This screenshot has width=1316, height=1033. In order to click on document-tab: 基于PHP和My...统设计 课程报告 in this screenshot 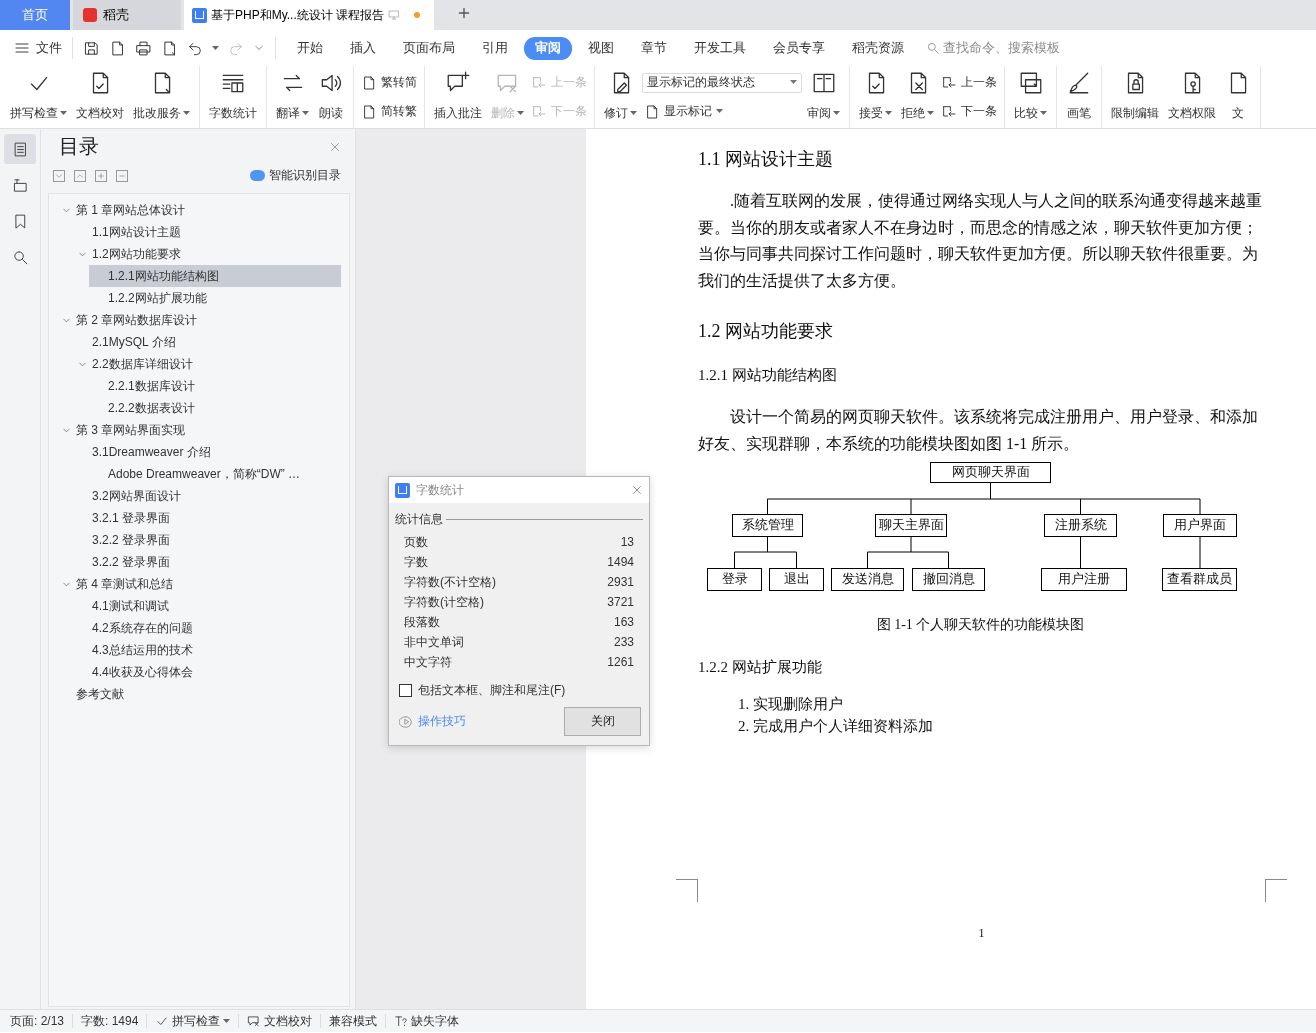, I will do `click(309, 15)`.